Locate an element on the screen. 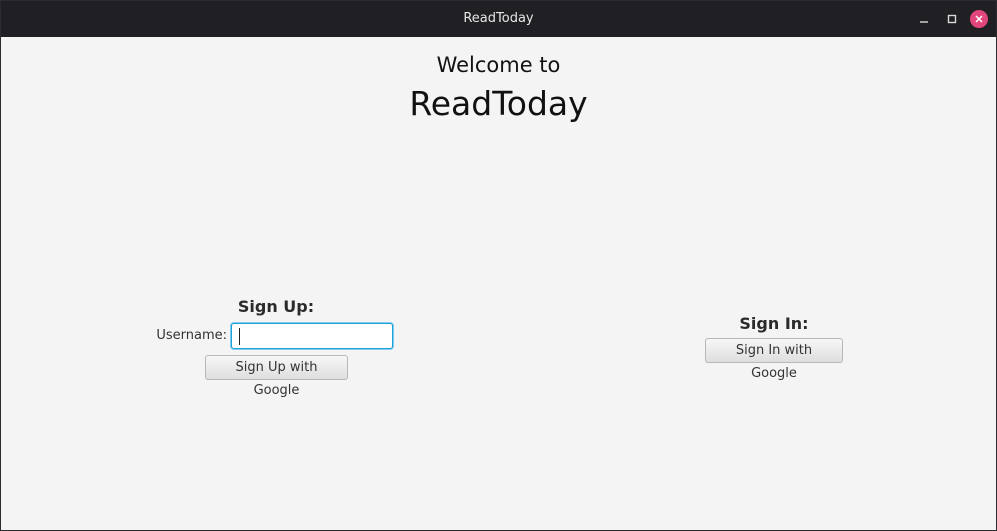  title-bar: ReadToday is located at coordinates (498, 19).